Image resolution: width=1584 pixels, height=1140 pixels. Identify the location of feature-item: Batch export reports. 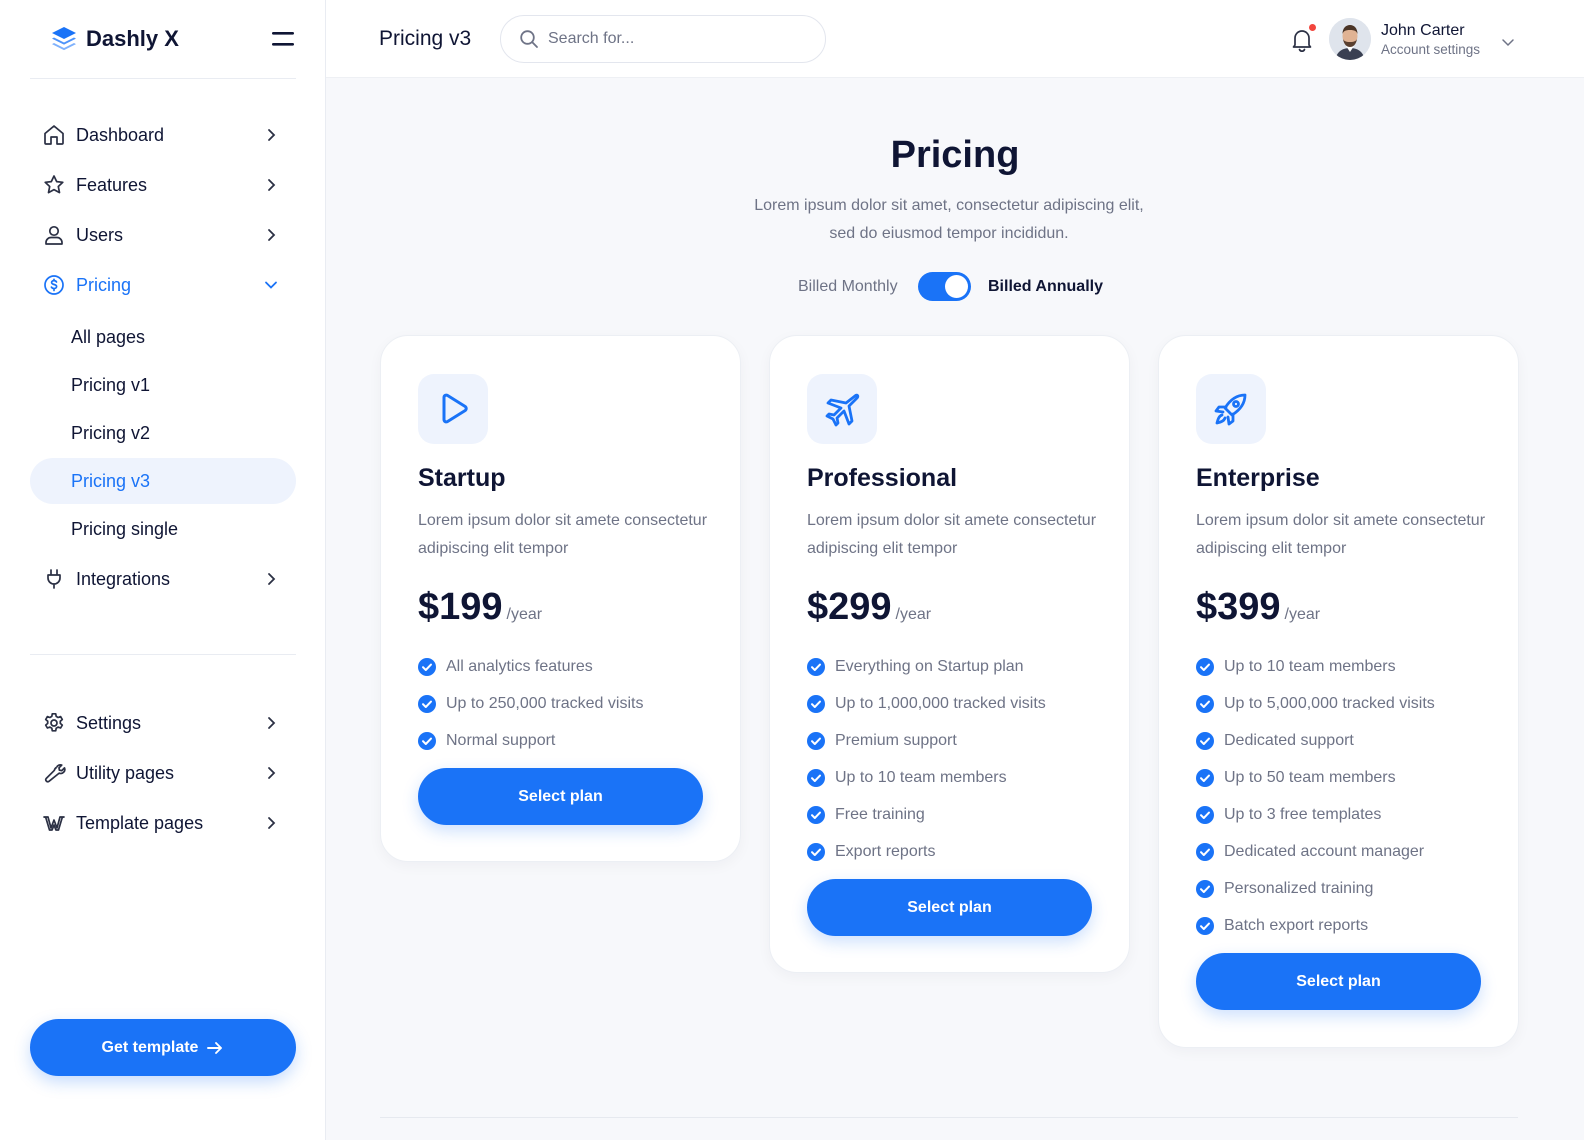
(1315, 925).